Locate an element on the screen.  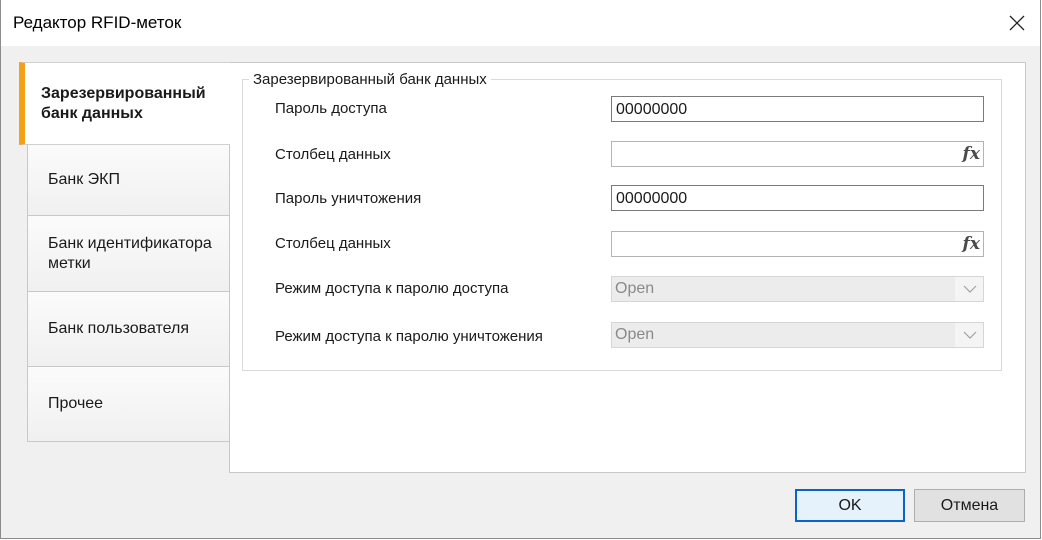
tab-reserved-bank: Зарезервированный банк данных is located at coordinates (124, 103).